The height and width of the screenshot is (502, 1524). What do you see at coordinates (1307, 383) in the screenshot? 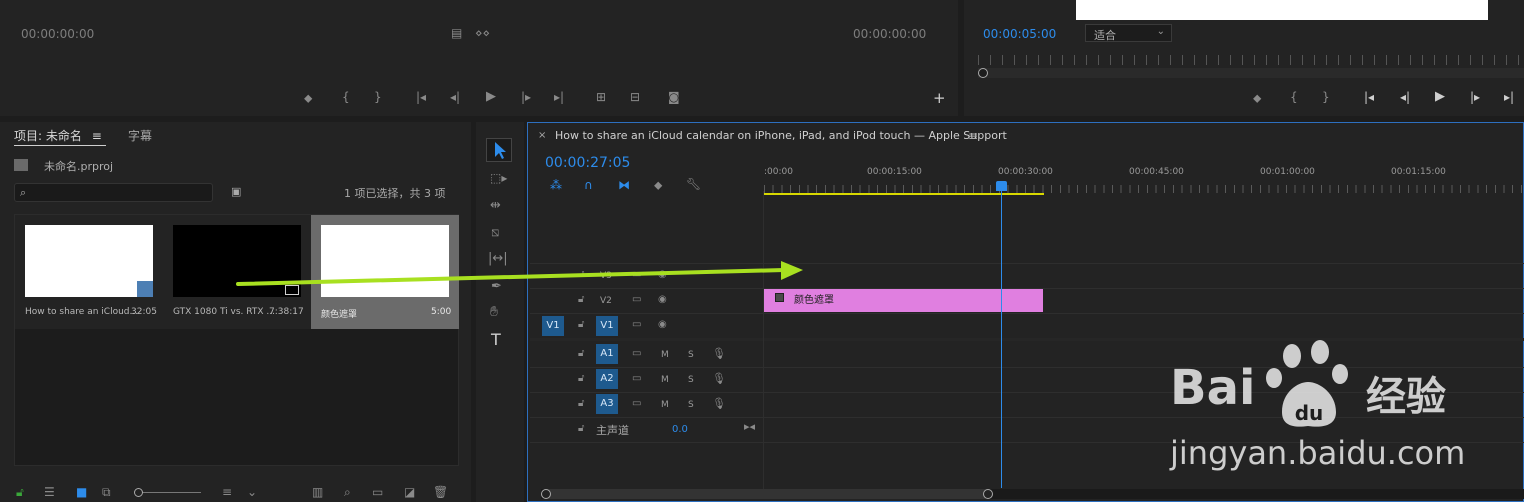
I see `baidu-paw-icon: du` at bounding box center [1307, 383].